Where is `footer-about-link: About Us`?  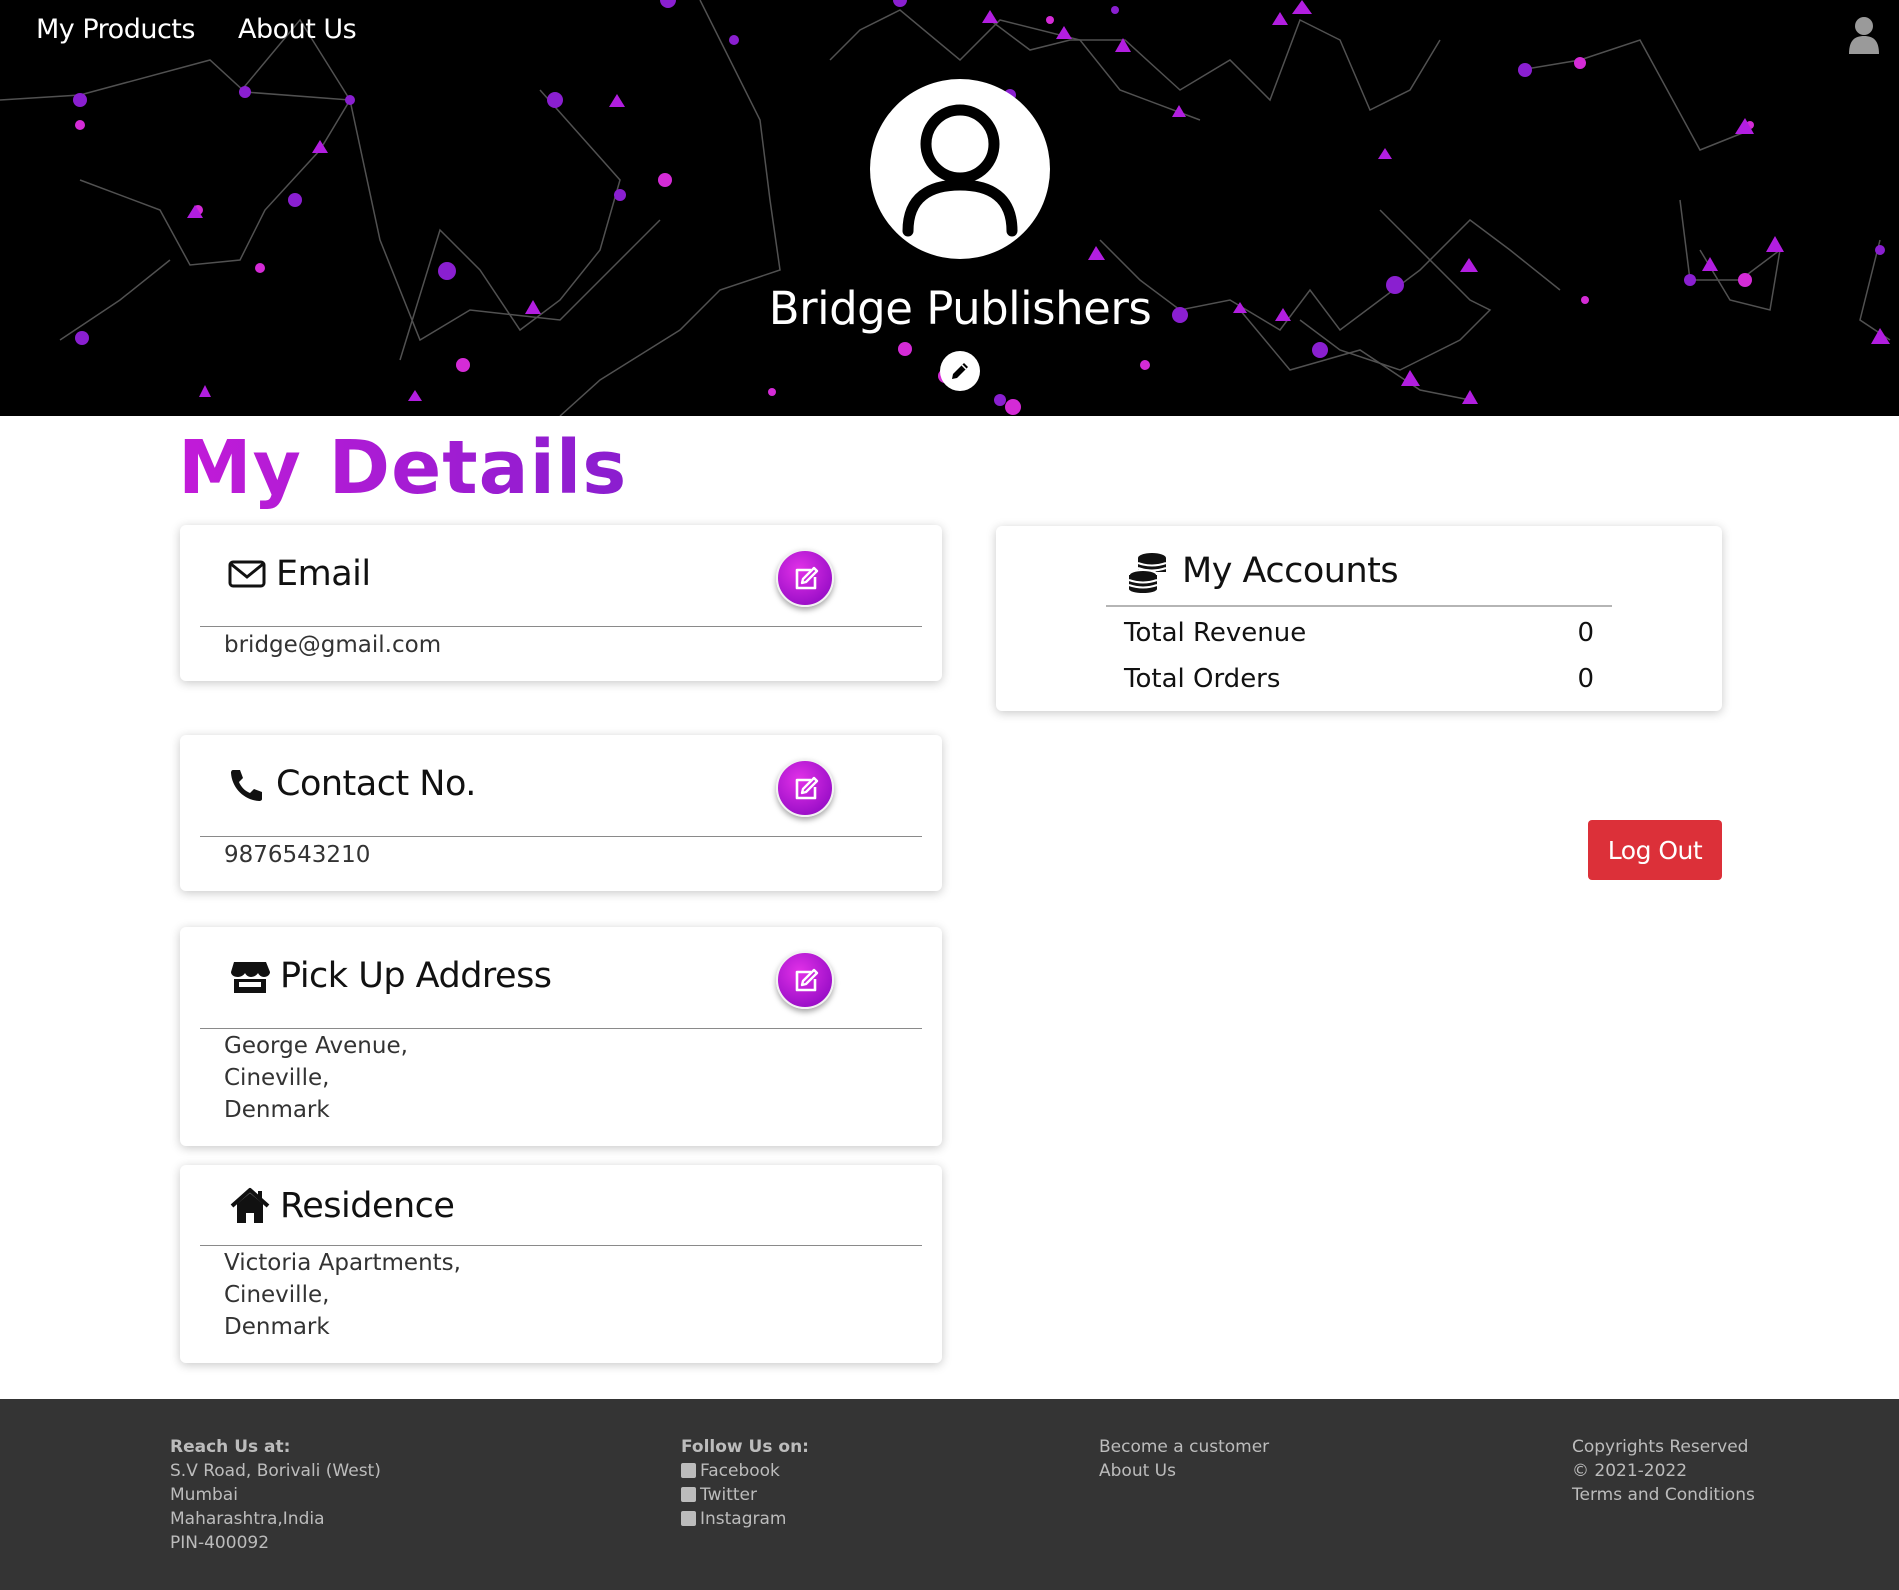 footer-about-link: About Us is located at coordinates (1184, 1471).